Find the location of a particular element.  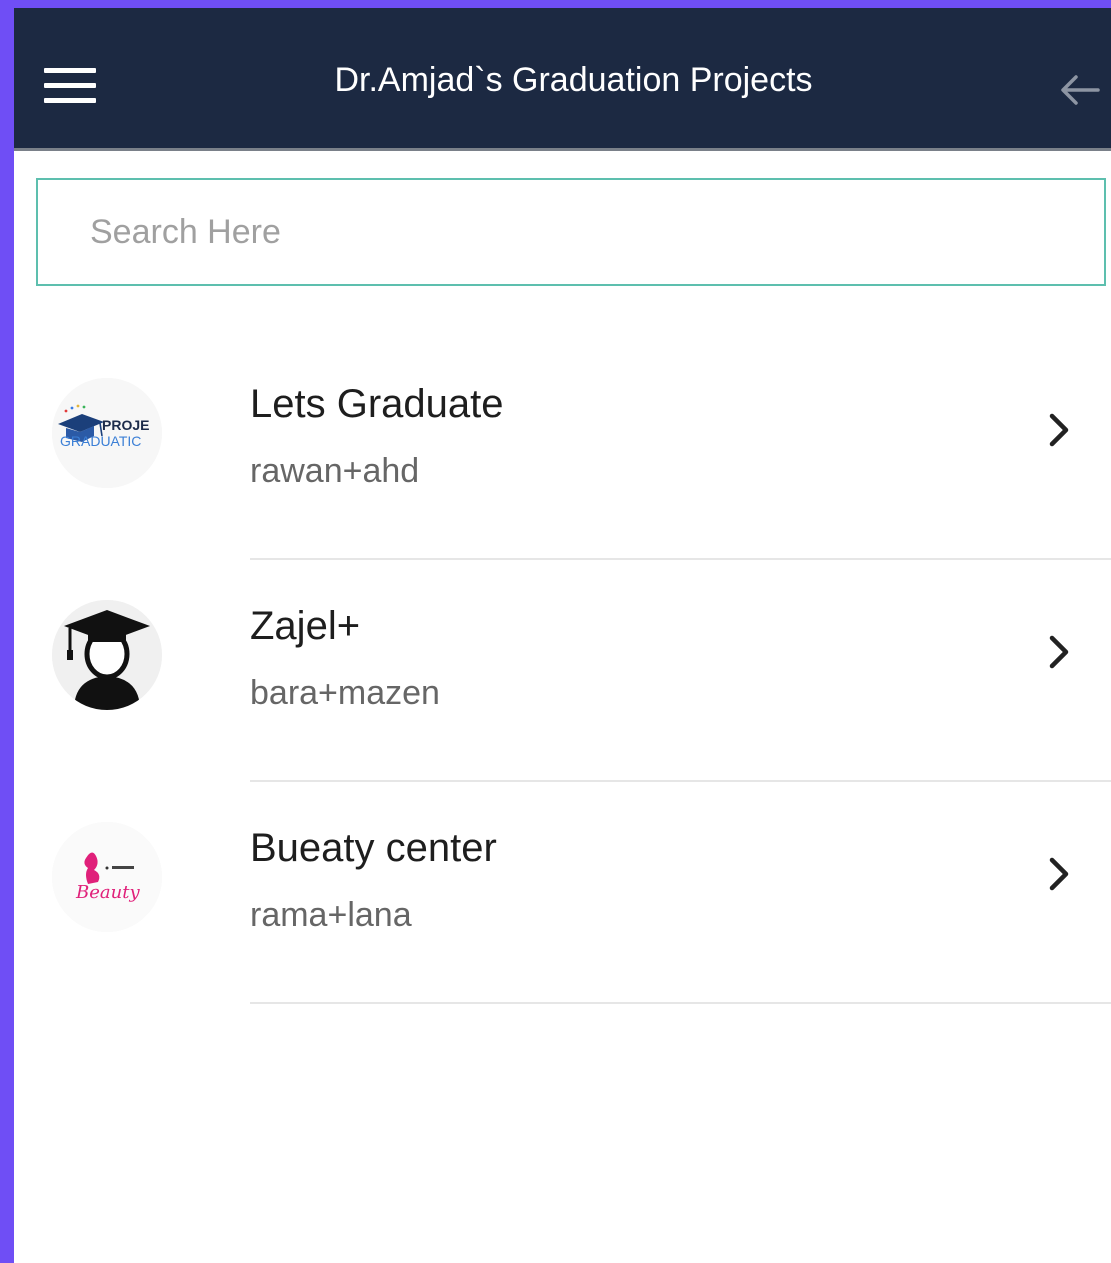

app-bar: Dr.Amjad`s Graduation Projects is located at coordinates (562, 79).